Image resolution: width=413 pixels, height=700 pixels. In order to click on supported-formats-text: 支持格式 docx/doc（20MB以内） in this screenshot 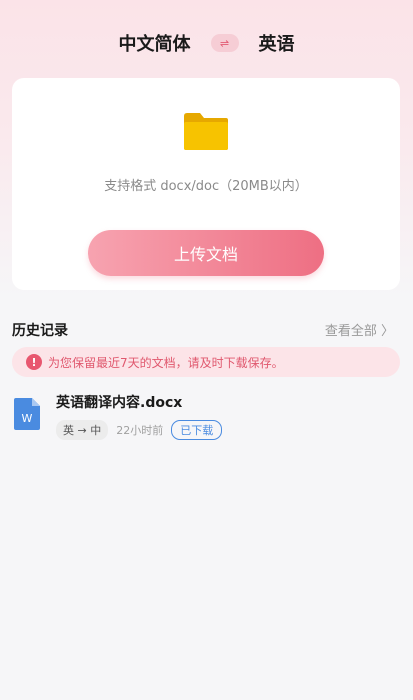, I will do `click(206, 186)`.